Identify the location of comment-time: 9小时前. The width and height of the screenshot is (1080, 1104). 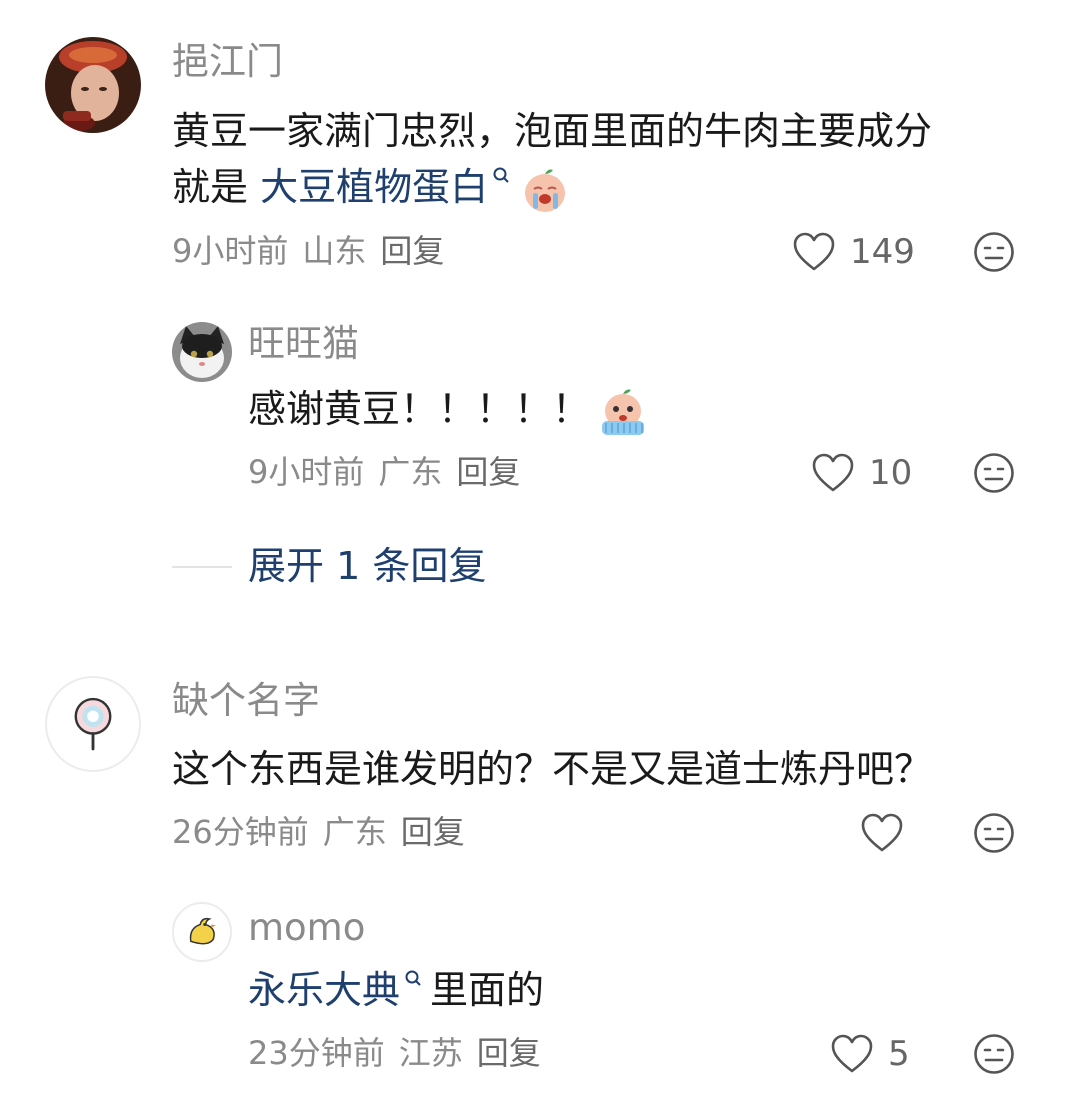
(230, 251).